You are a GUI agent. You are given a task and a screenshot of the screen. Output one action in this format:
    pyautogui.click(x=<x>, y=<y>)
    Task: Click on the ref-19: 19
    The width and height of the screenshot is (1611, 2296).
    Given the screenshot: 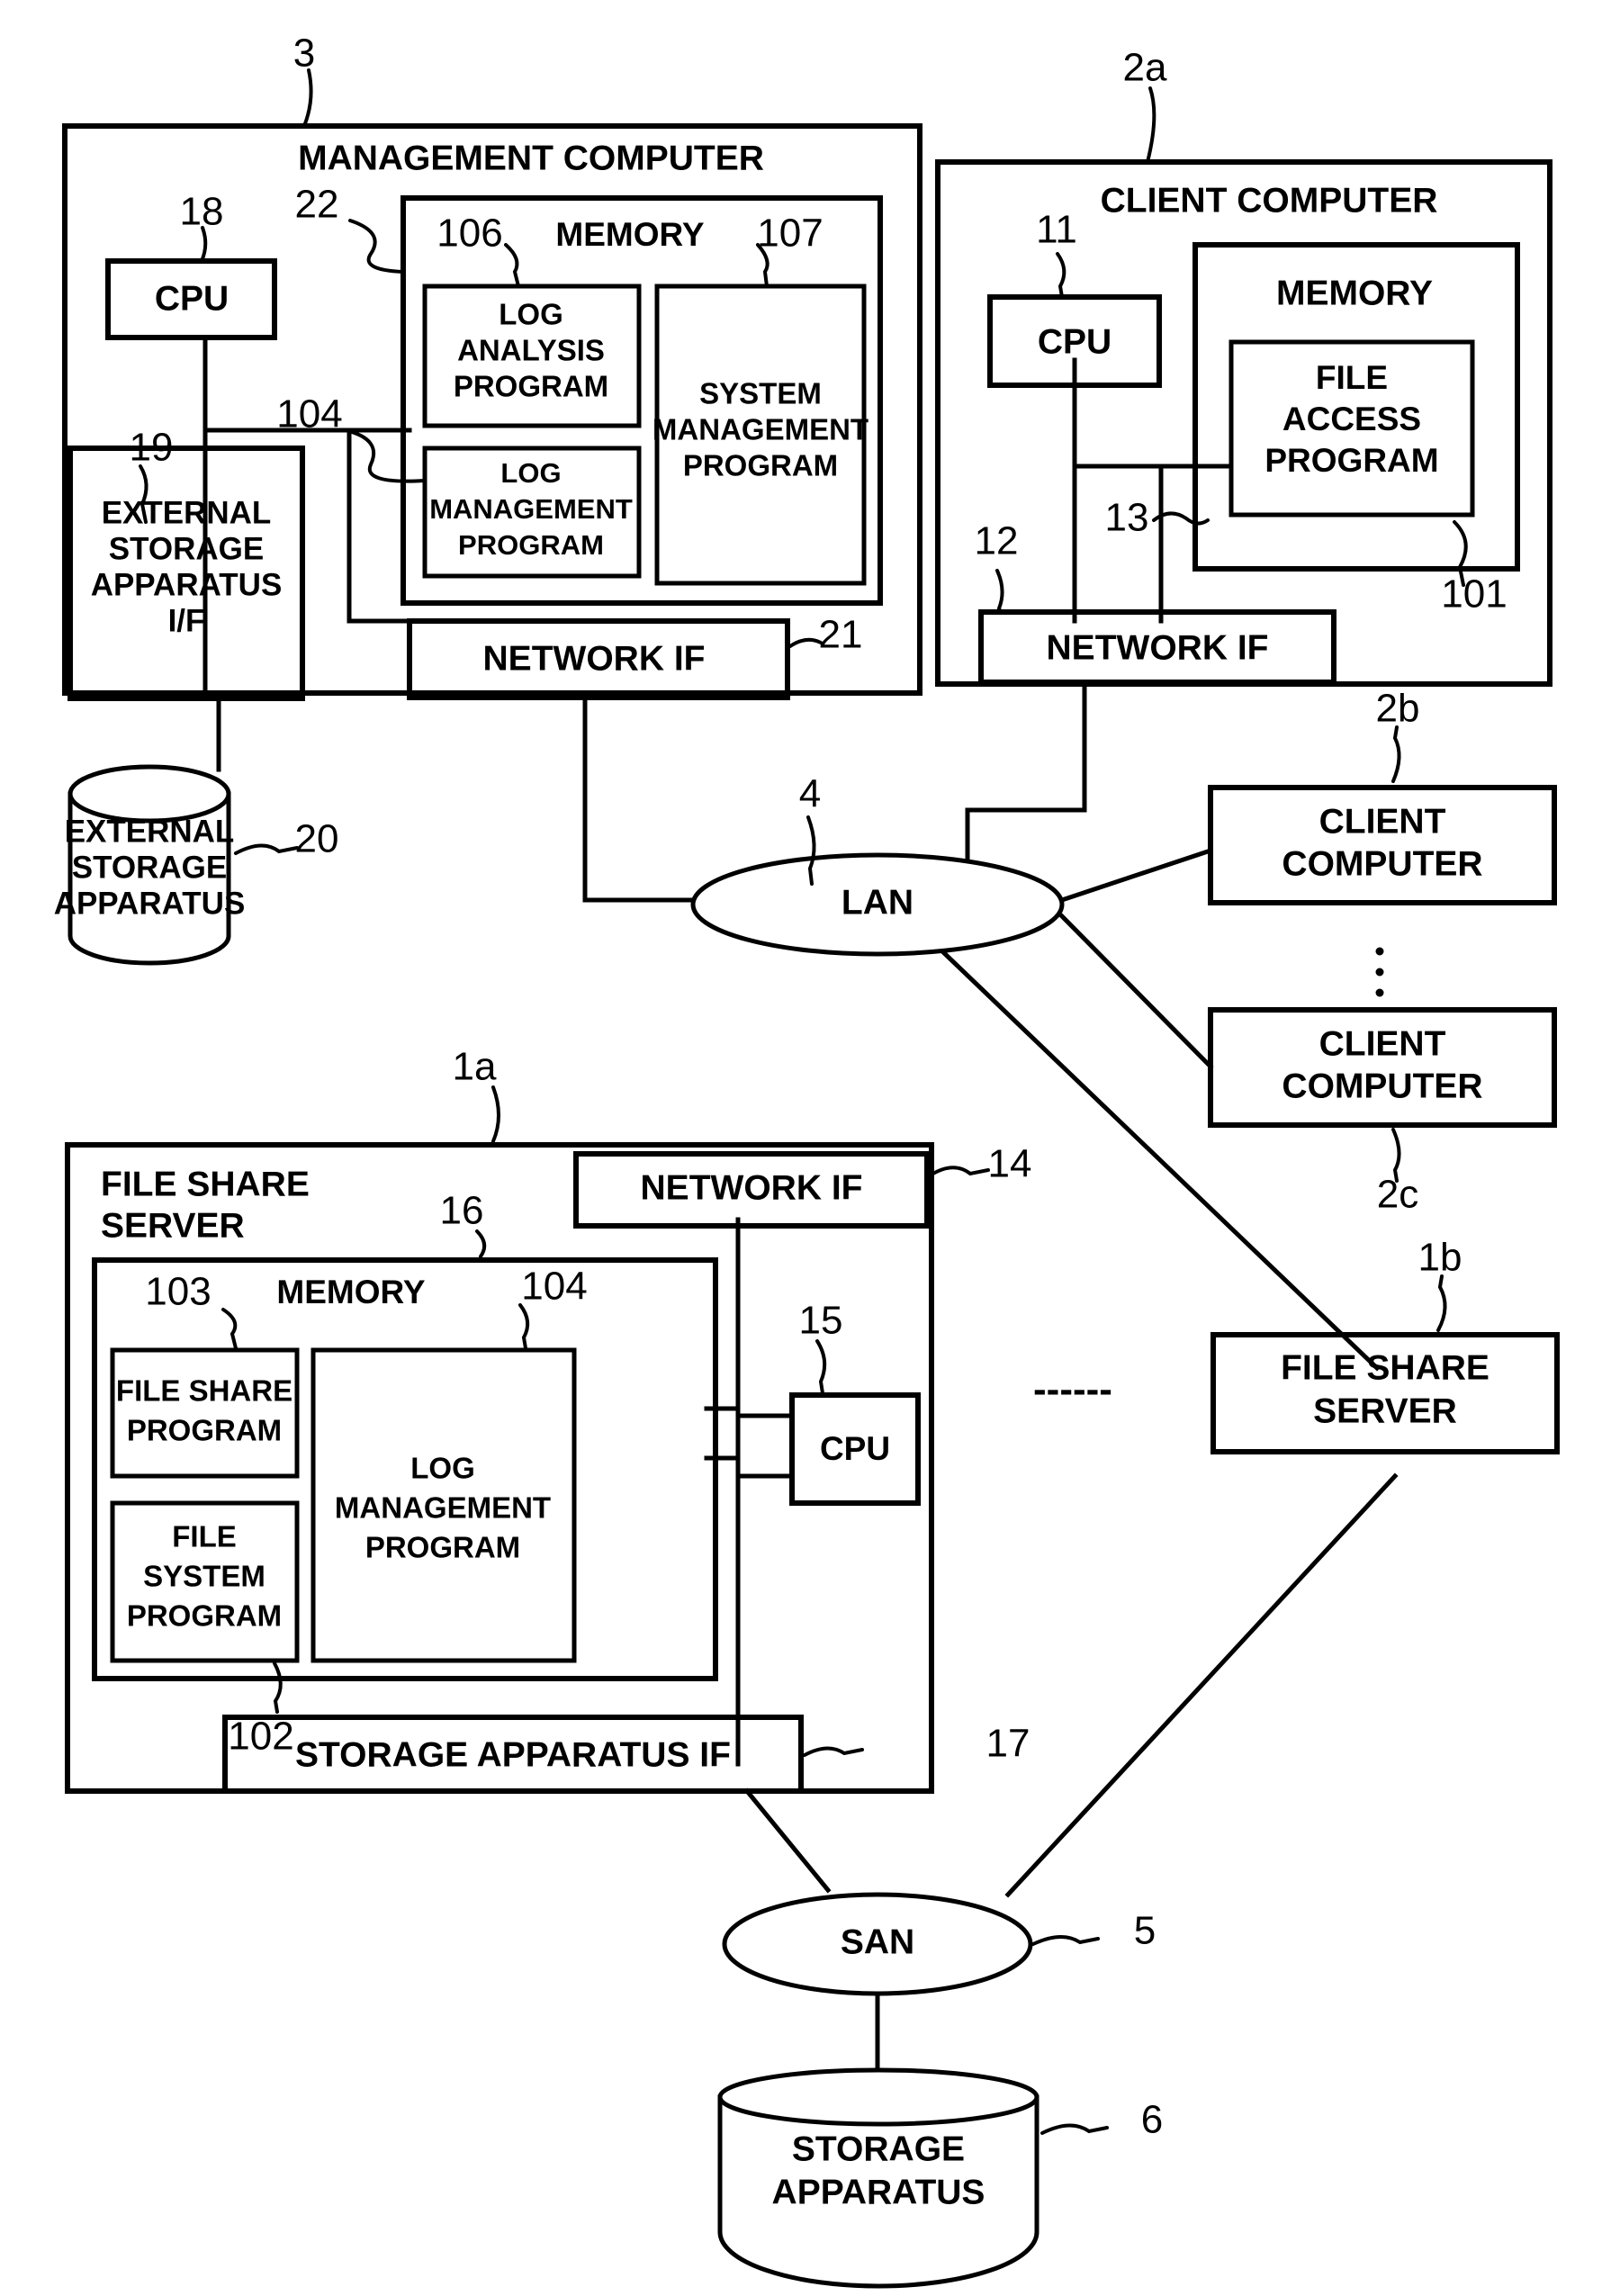 What is the action you would take?
    pyautogui.click(x=152, y=448)
    